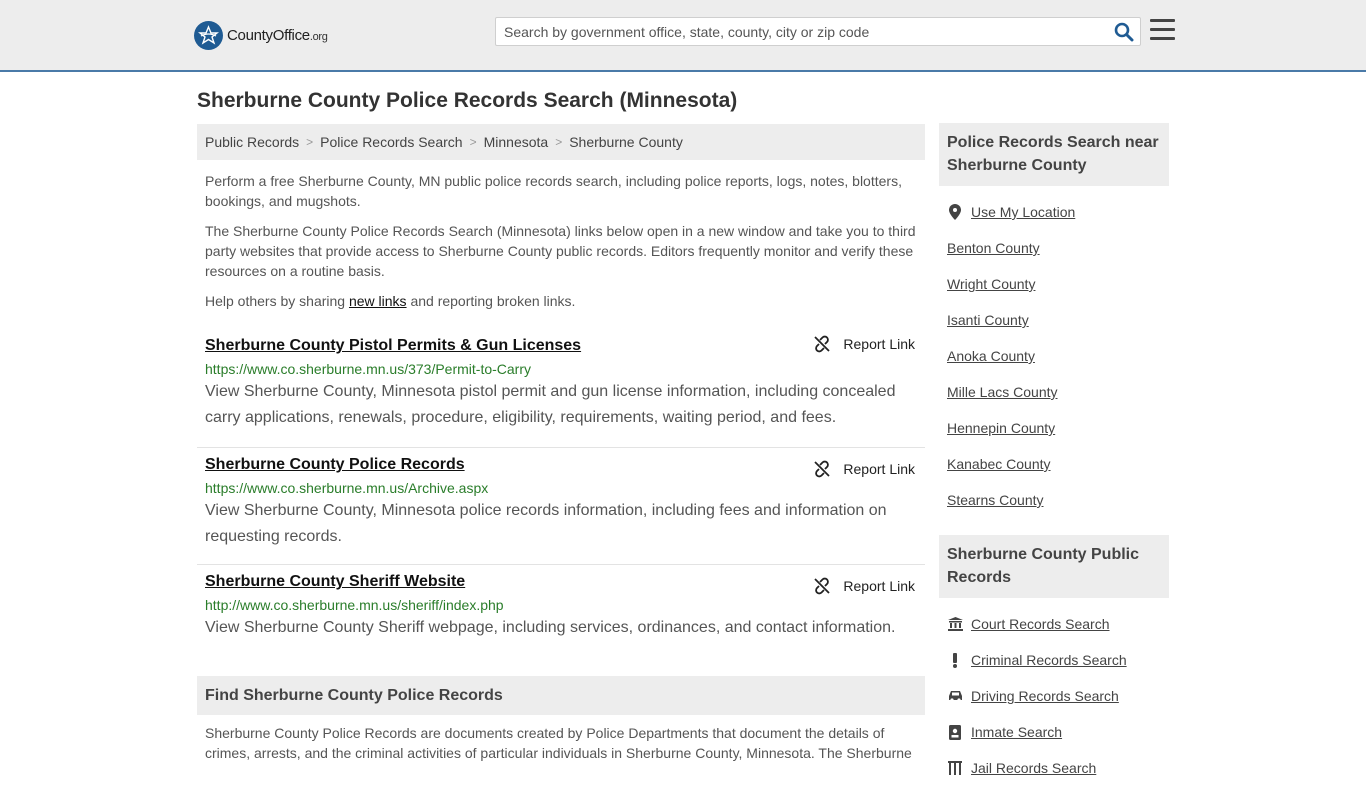 The image size is (1366, 786). Describe the element at coordinates (252, 142) in the screenshot. I see `breadcrumb-public-records: Public Records` at that location.